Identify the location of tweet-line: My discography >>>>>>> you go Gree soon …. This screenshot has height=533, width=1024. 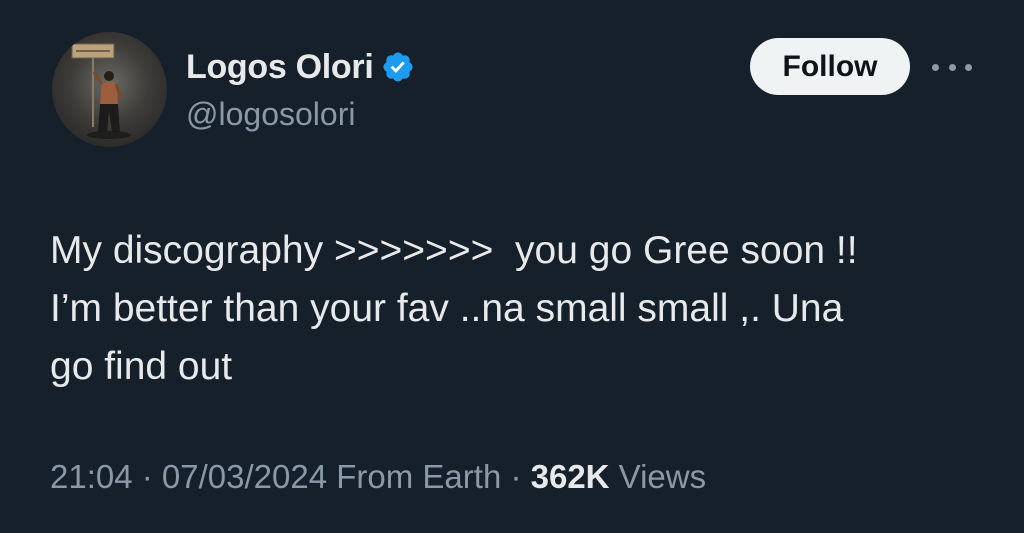
(454, 250).